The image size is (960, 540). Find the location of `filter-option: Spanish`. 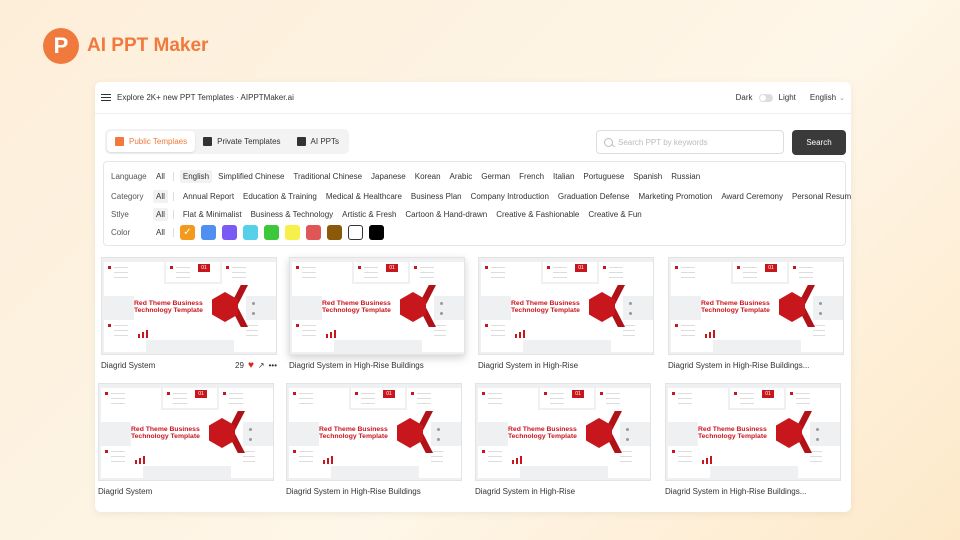

filter-option: Spanish is located at coordinates (647, 176).